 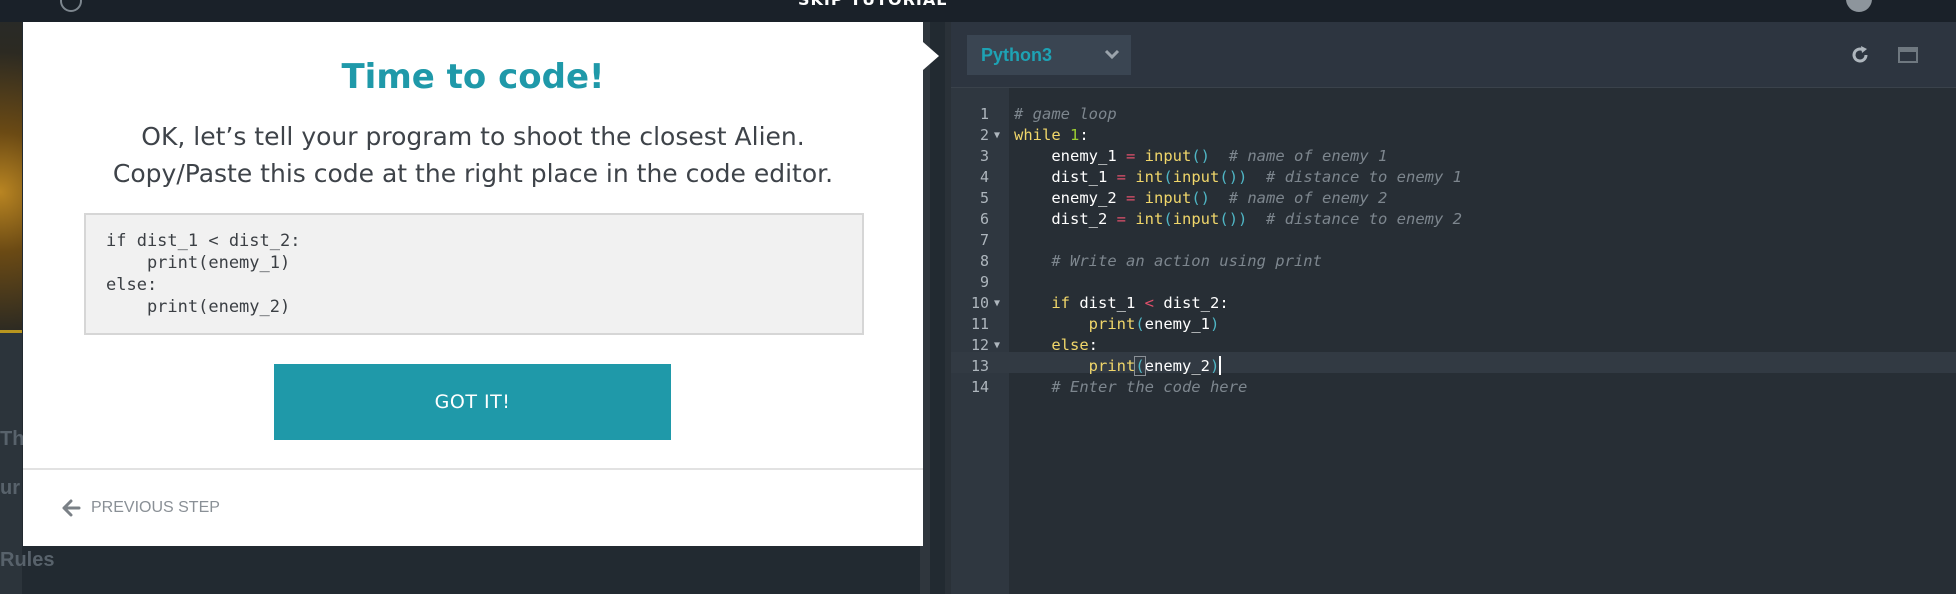 I want to click on code-line: else:, so click(x=1453, y=345).